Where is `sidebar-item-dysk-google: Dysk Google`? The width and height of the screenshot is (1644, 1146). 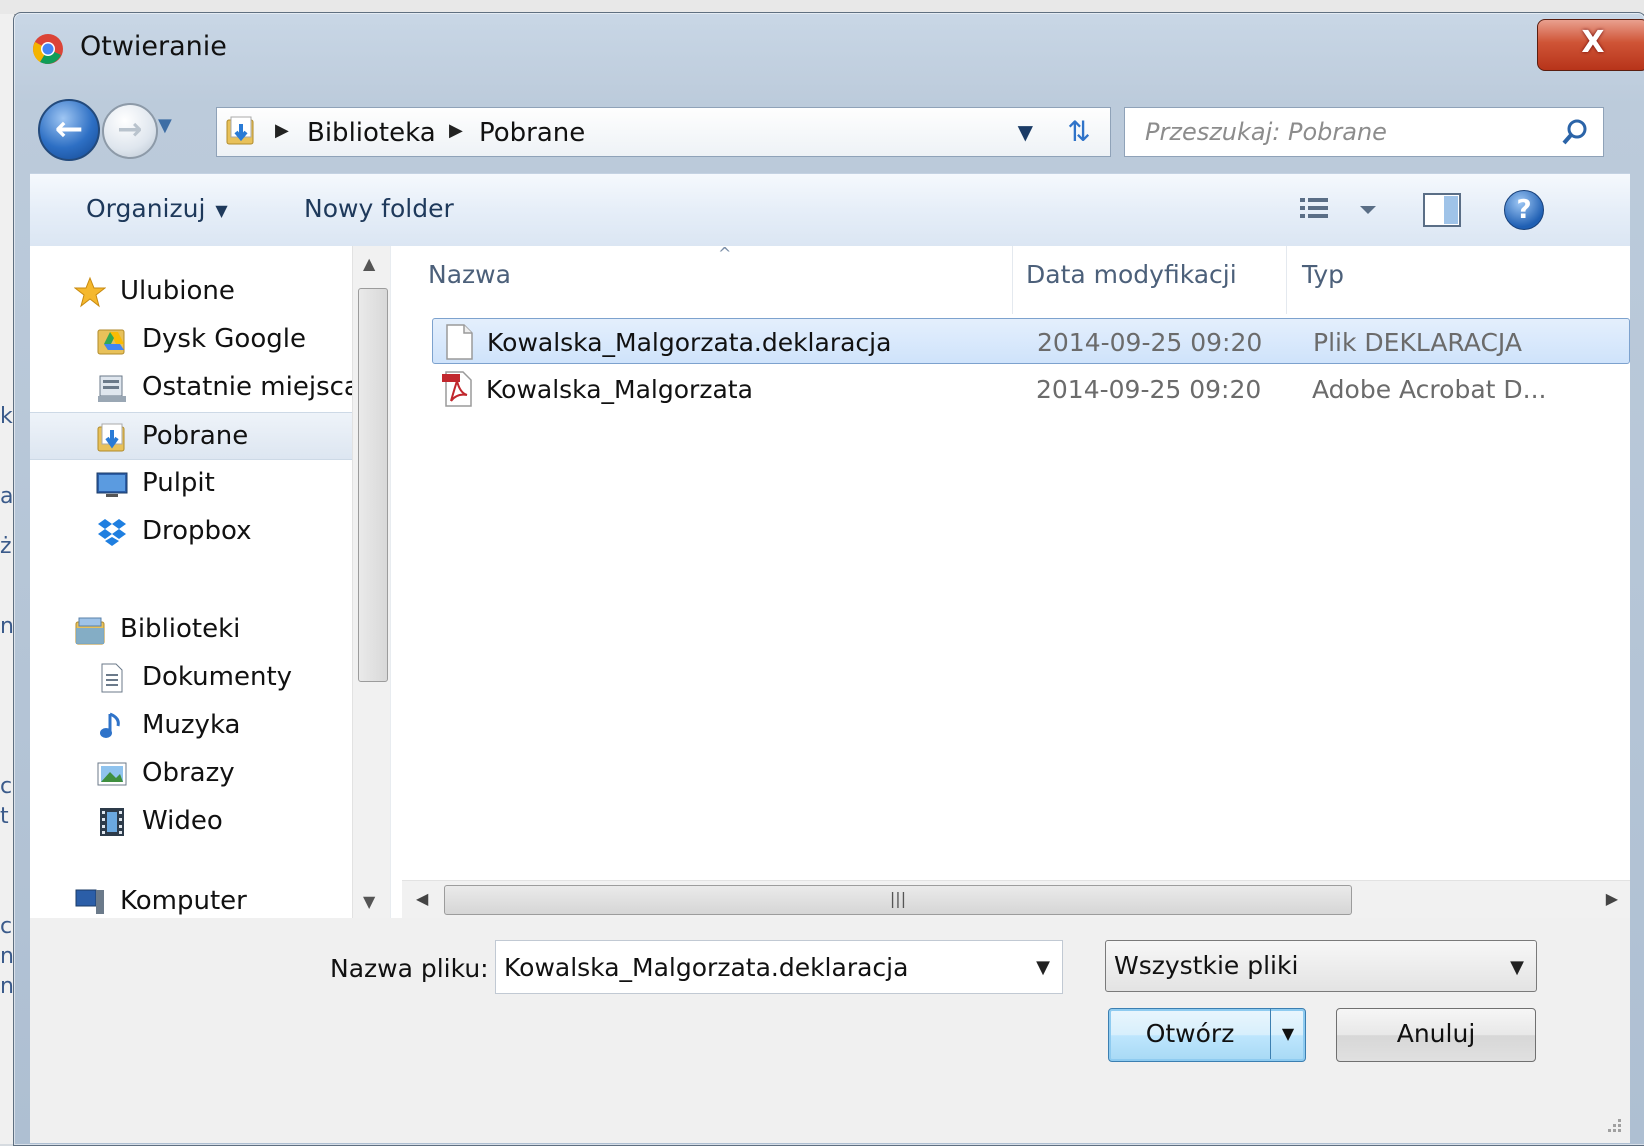 sidebar-item-dysk-google: Dysk Google is located at coordinates (191, 339).